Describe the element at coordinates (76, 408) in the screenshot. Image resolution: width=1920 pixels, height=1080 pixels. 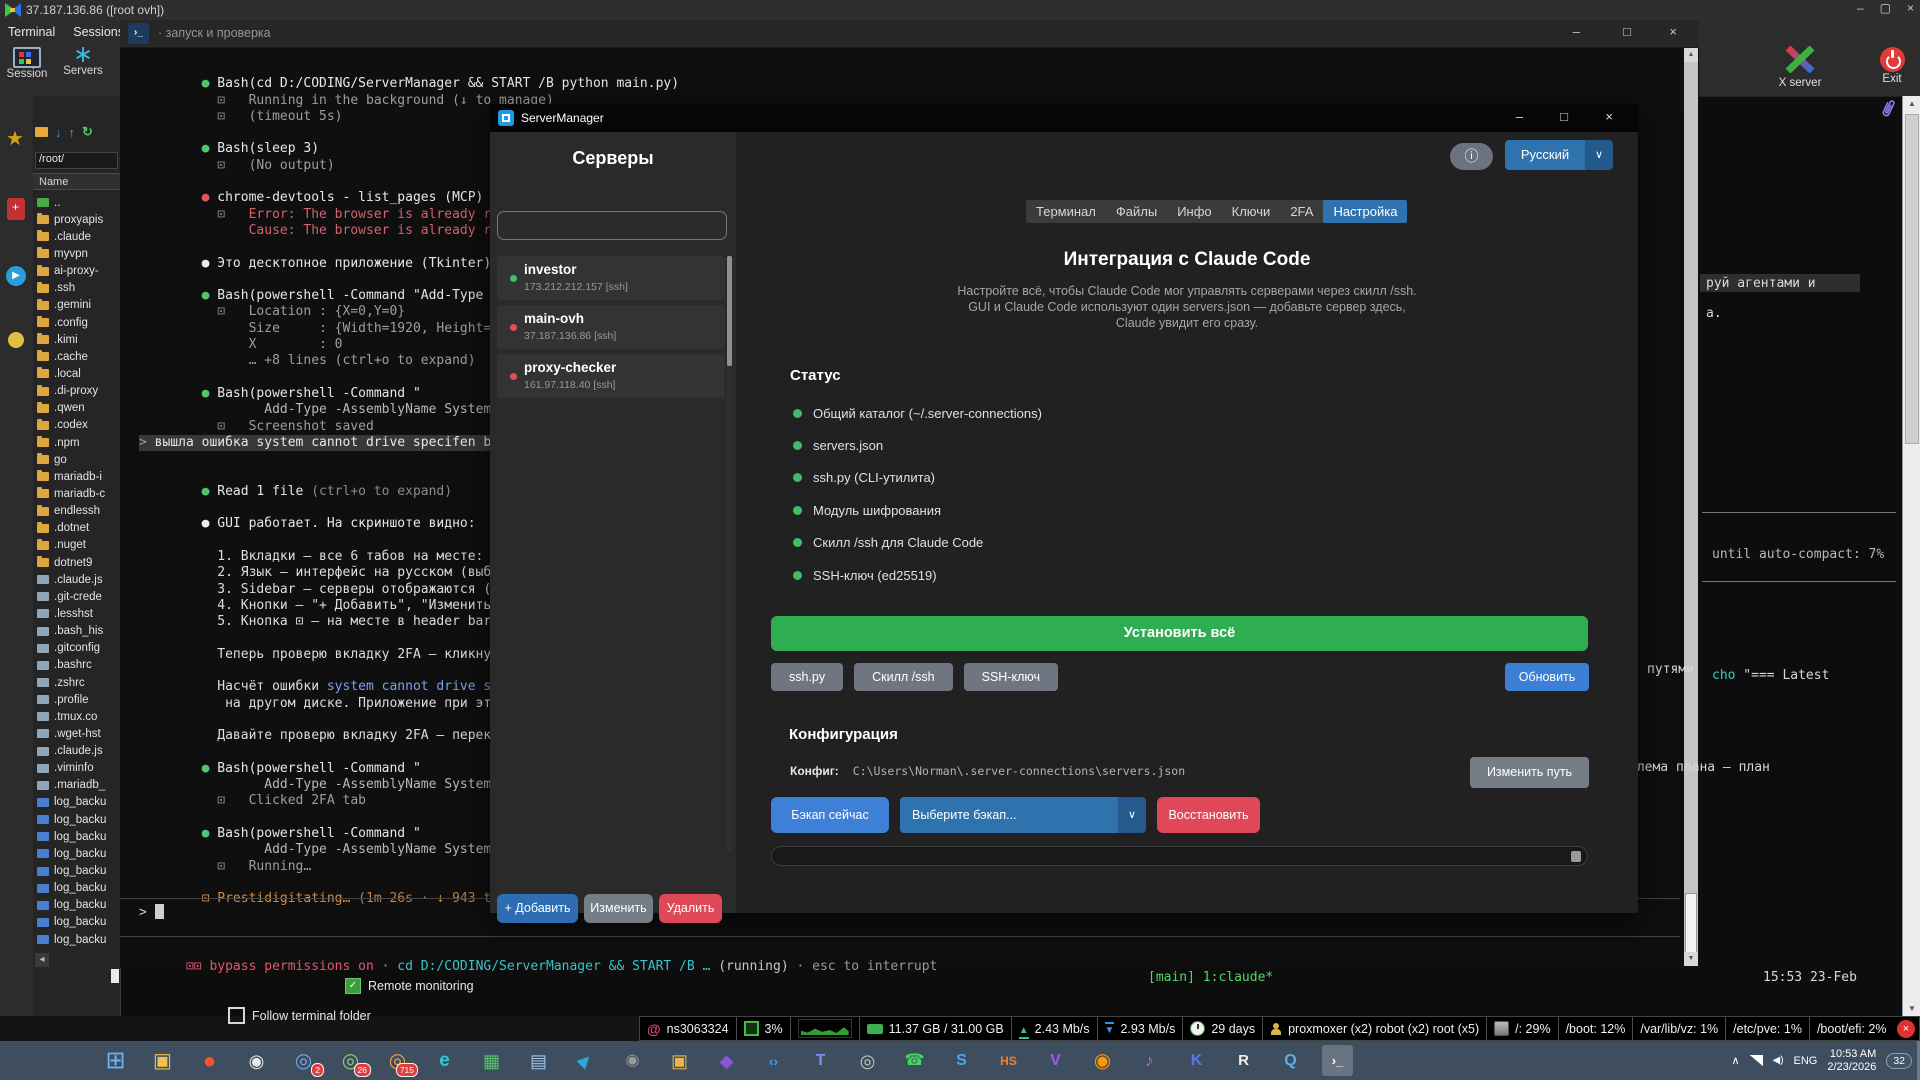
I see `file-row: .qwen` at that location.